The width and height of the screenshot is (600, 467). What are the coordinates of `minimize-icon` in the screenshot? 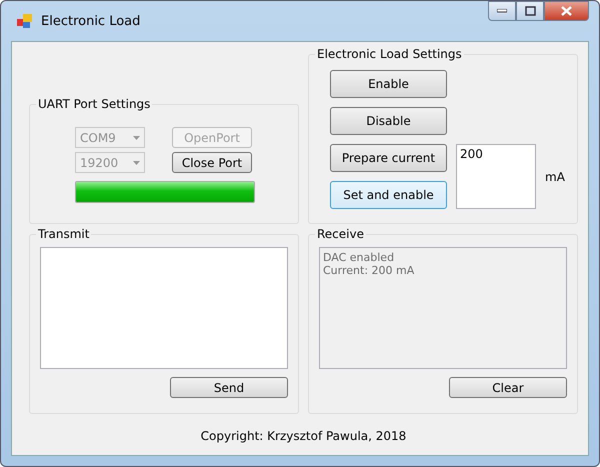 It's located at (502, 11).